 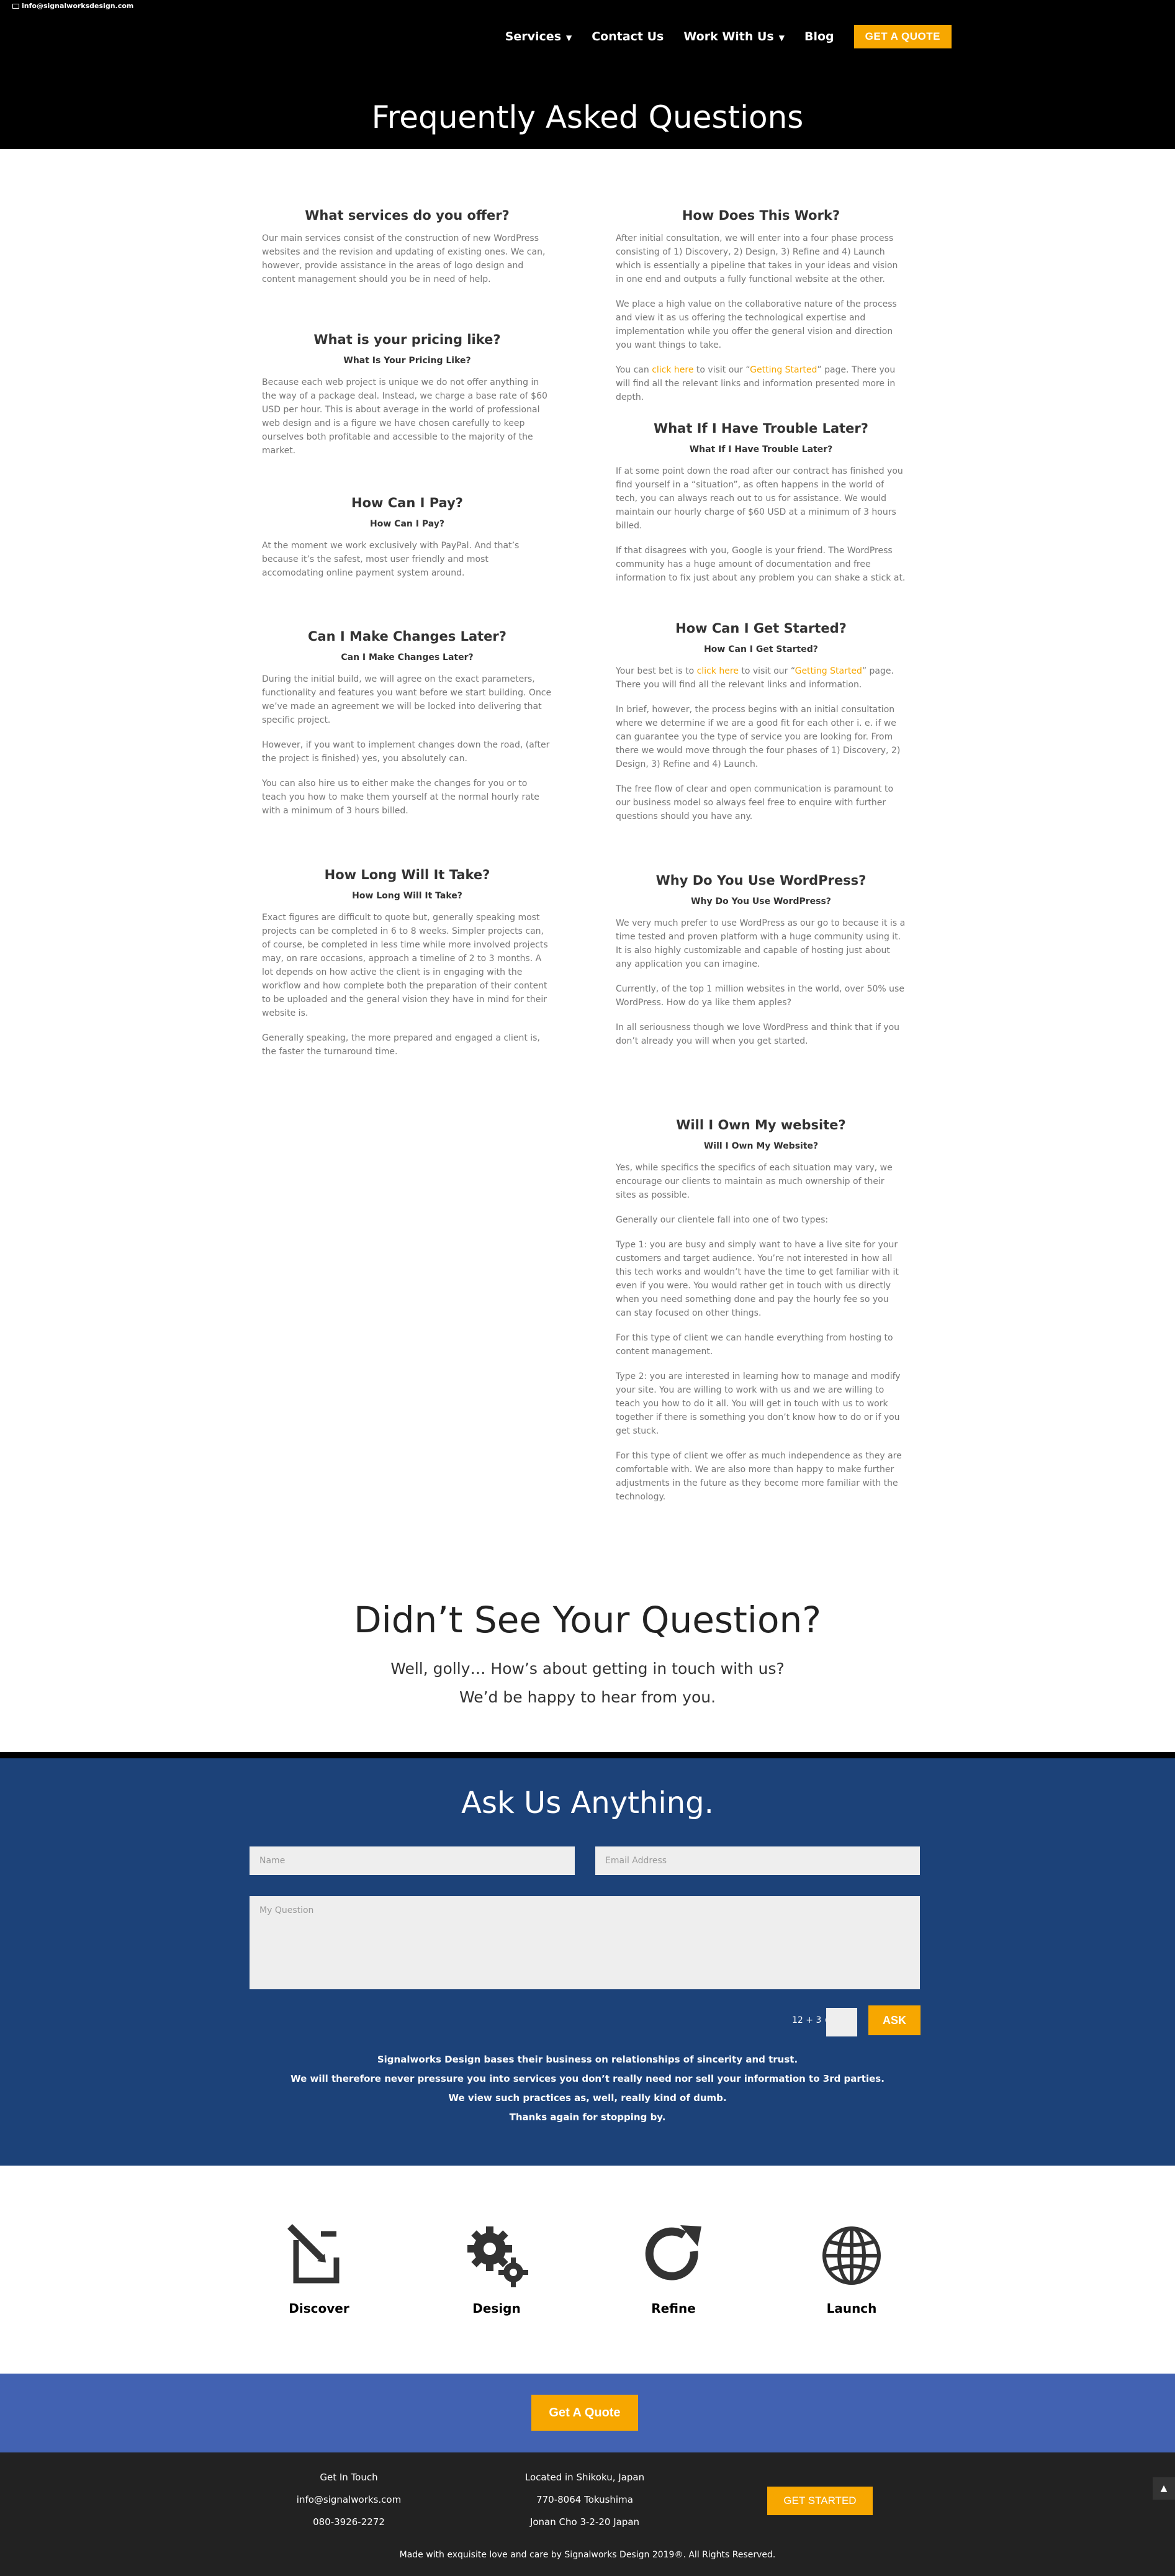 What do you see at coordinates (585, 1942) in the screenshot?
I see `question-textarea: My Question` at bounding box center [585, 1942].